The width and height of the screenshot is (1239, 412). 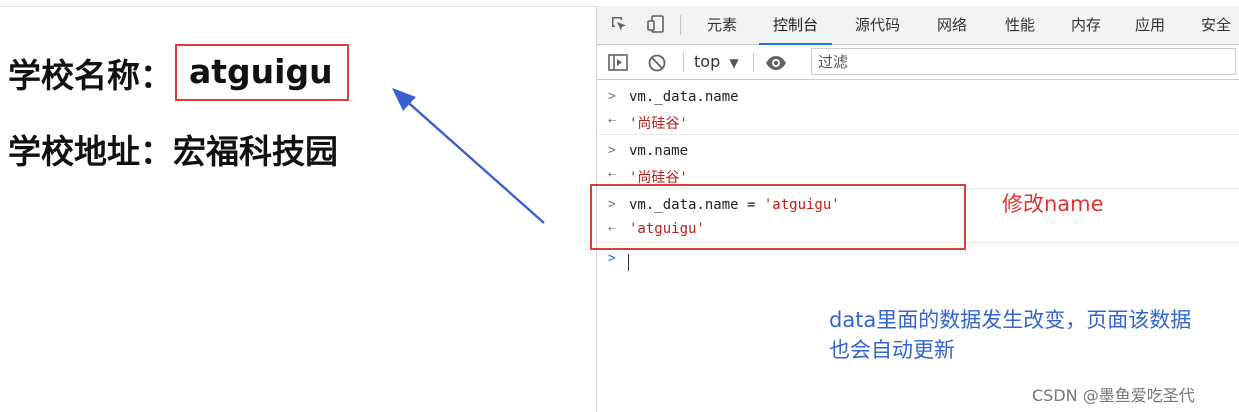 What do you see at coordinates (1150, 25) in the screenshot?
I see `tab-application: 应用` at bounding box center [1150, 25].